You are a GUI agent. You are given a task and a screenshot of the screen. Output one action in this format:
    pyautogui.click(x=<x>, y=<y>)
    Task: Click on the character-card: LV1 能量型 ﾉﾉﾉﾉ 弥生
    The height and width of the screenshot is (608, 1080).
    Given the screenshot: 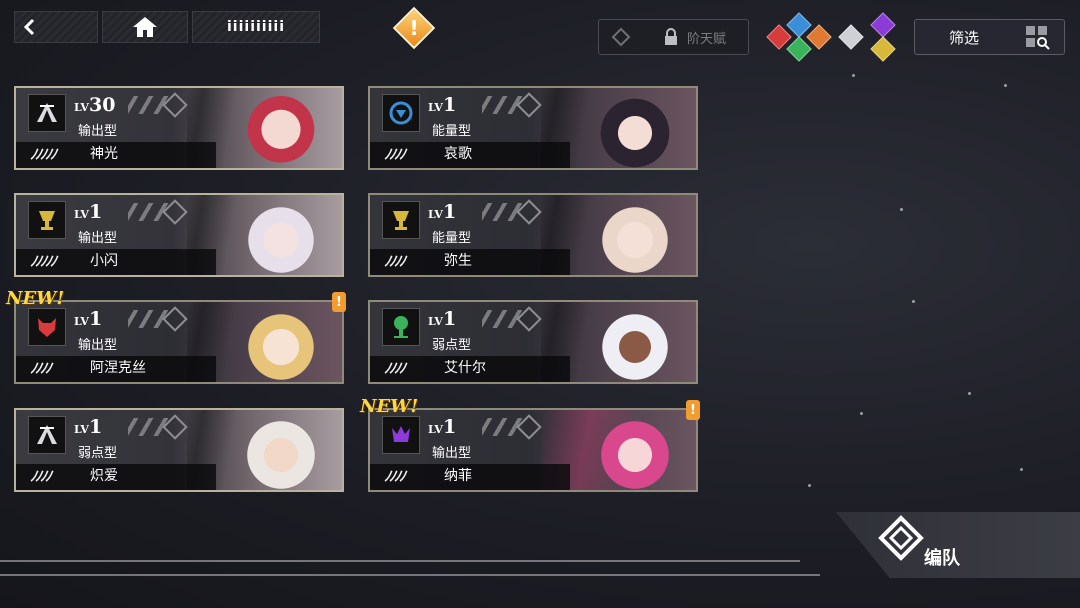 What is the action you would take?
    pyautogui.click(x=533, y=235)
    